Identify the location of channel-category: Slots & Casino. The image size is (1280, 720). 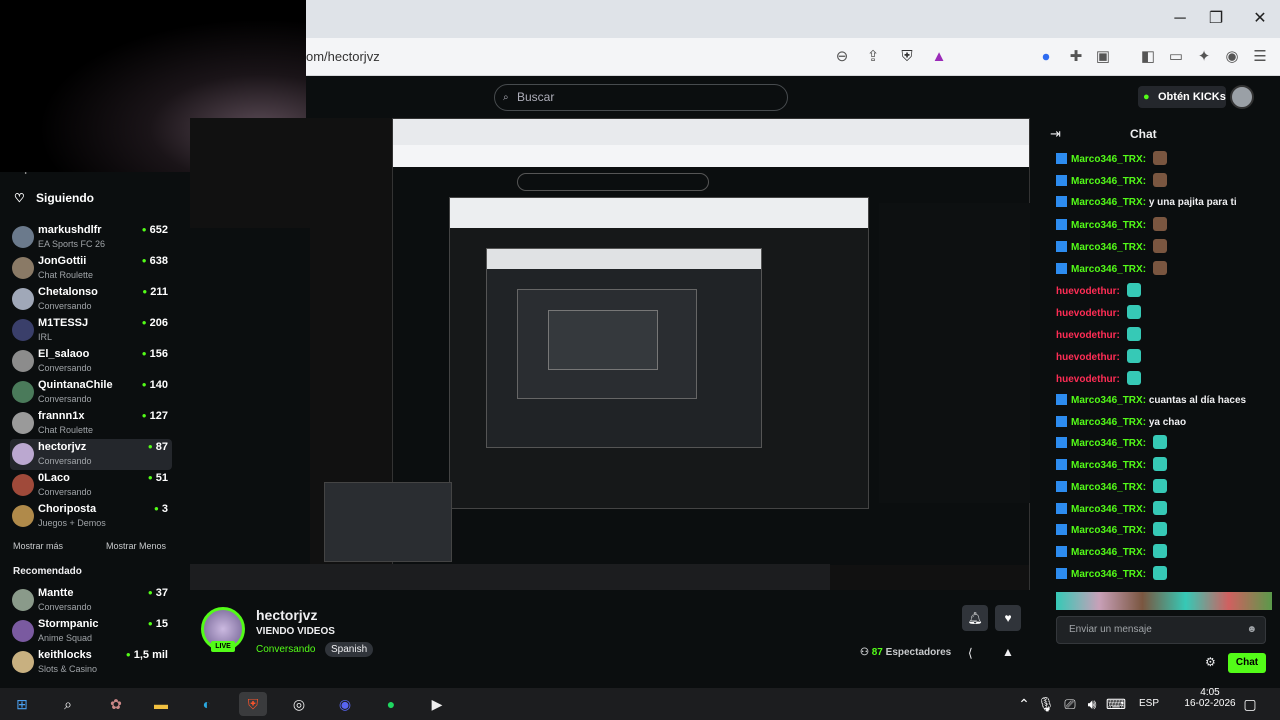
(68, 669).